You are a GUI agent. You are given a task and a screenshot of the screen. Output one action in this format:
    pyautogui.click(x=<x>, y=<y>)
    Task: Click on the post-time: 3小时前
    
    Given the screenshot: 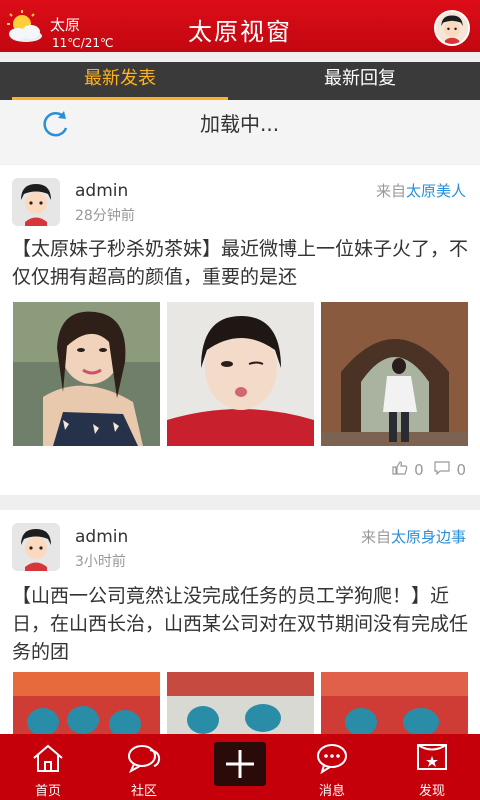 What is the action you would take?
    pyautogui.click(x=100, y=562)
    